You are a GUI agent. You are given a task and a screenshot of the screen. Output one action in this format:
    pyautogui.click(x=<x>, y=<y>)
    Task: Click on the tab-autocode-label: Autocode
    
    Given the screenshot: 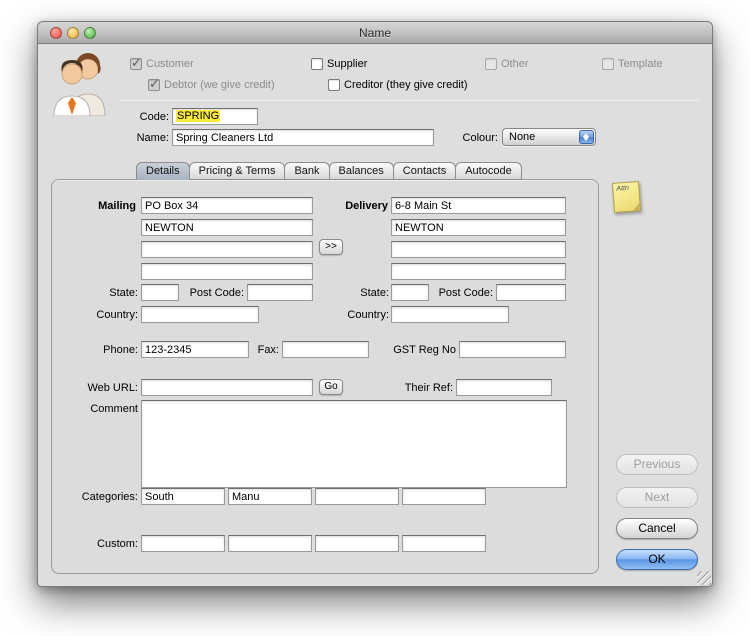 What is the action you would take?
    pyautogui.click(x=488, y=171)
    